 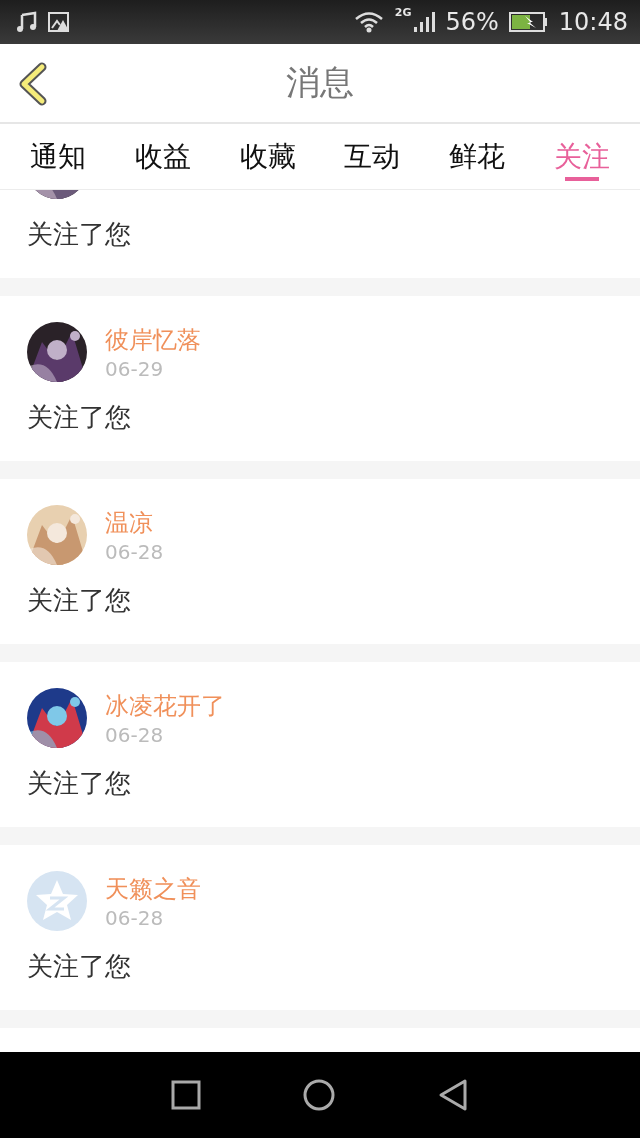 I want to click on clock: 10:48, so click(x=593, y=22).